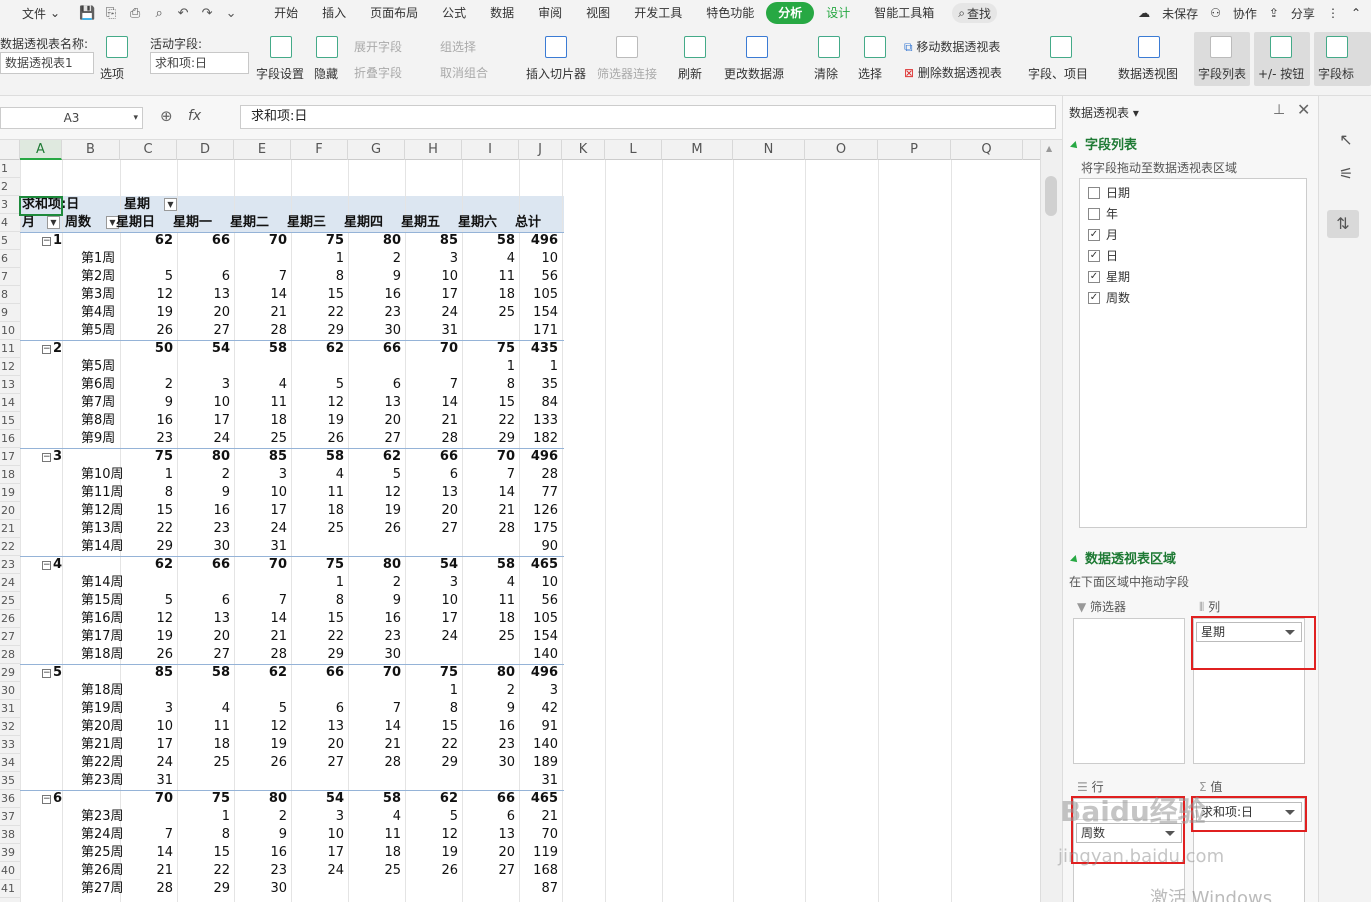 The image size is (1371, 902). I want to click on select-icon, so click(875, 47).